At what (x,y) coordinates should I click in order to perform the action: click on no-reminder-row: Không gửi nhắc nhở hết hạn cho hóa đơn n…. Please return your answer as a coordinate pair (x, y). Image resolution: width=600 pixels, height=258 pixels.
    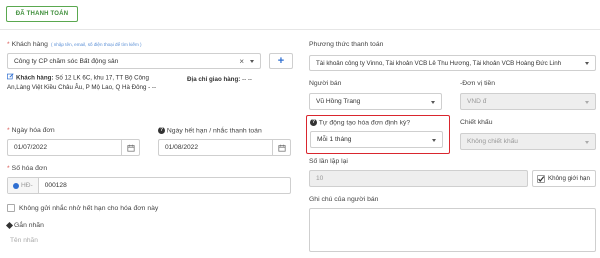
    Looking at the image, I should click on (82, 208).